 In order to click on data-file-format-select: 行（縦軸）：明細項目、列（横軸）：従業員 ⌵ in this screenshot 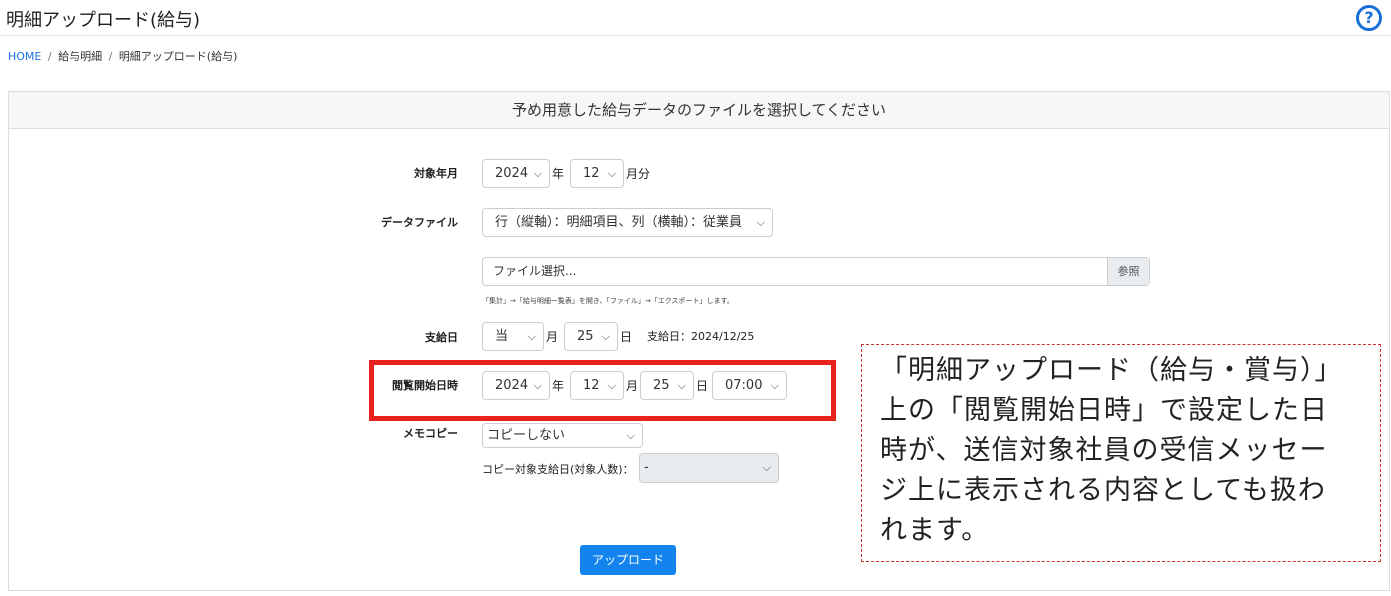, I will do `click(627, 222)`.